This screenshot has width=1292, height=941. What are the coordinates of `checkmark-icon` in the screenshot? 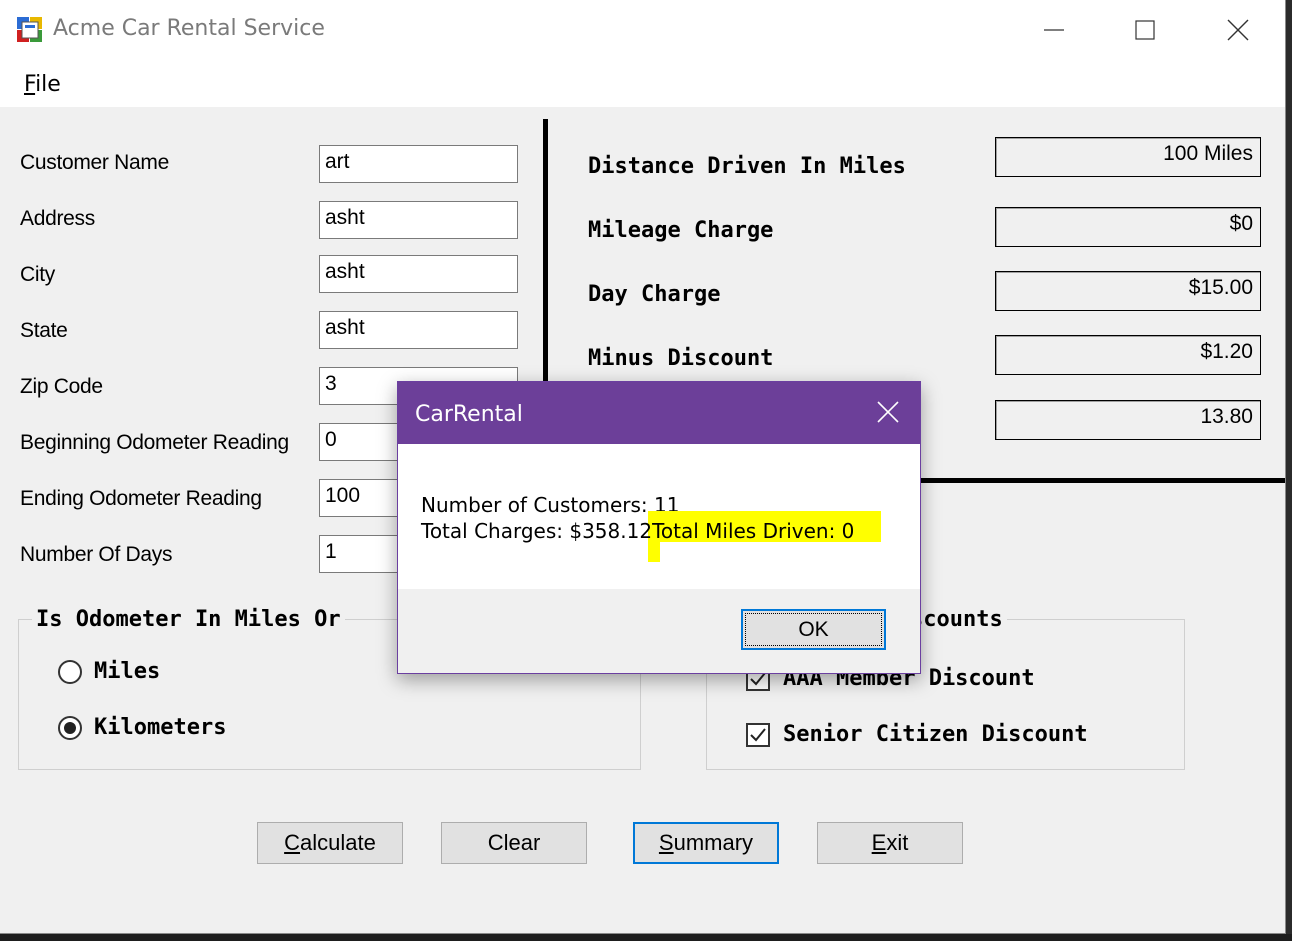 It's located at (758, 735).